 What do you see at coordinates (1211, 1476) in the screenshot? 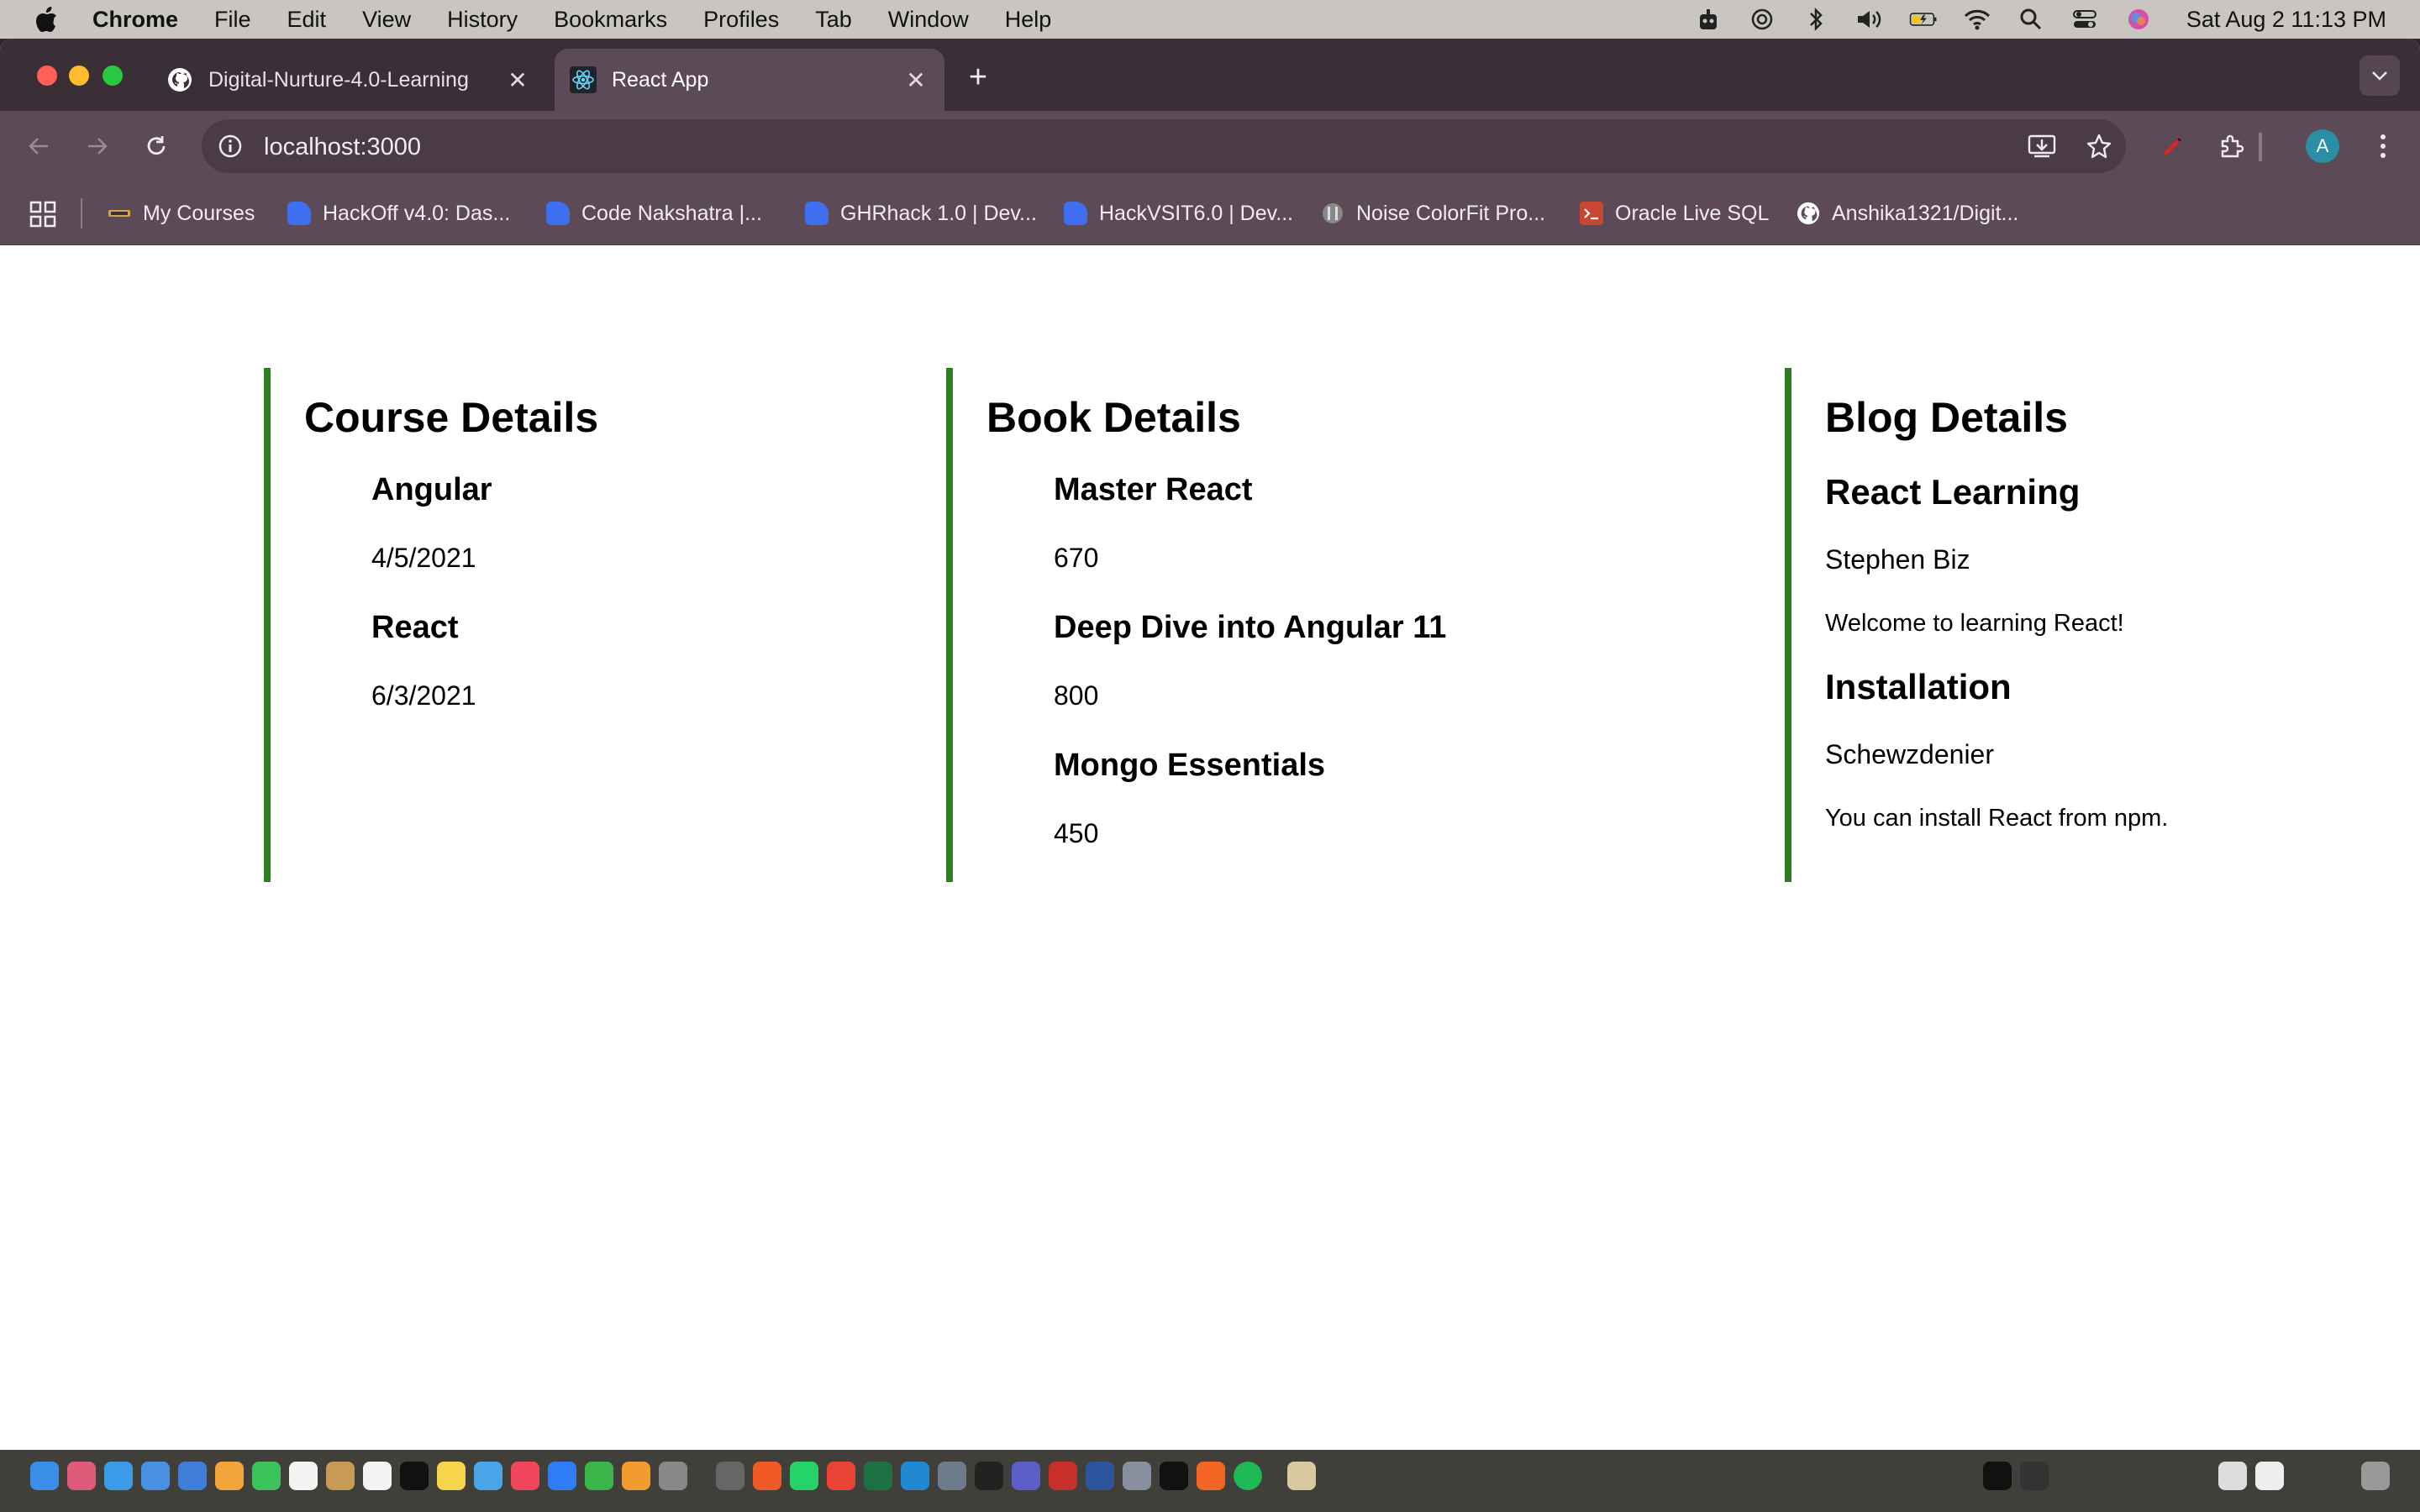
I see `postman-icon` at bounding box center [1211, 1476].